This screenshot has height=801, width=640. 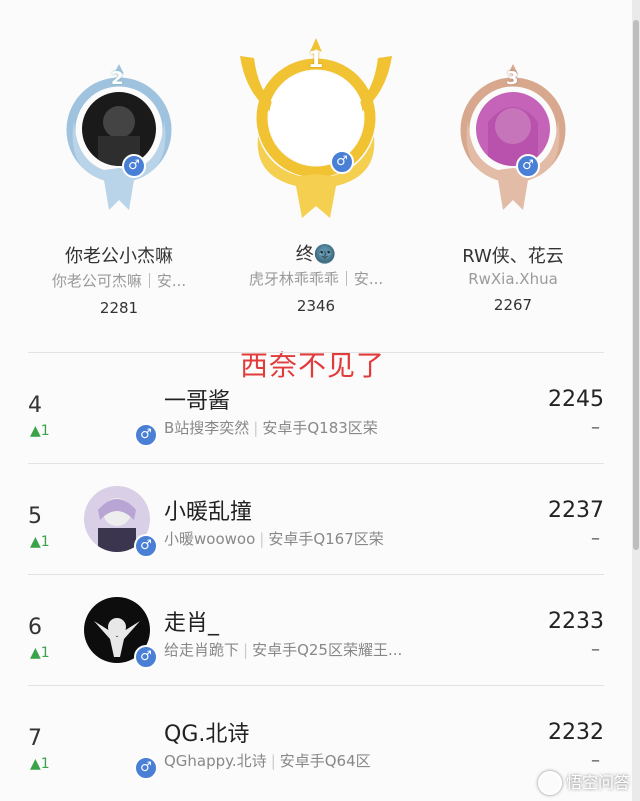 What do you see at coordinates (513, 305) in the screenshot?
I see `player-score: 2267` at bounding box center [513, 305].